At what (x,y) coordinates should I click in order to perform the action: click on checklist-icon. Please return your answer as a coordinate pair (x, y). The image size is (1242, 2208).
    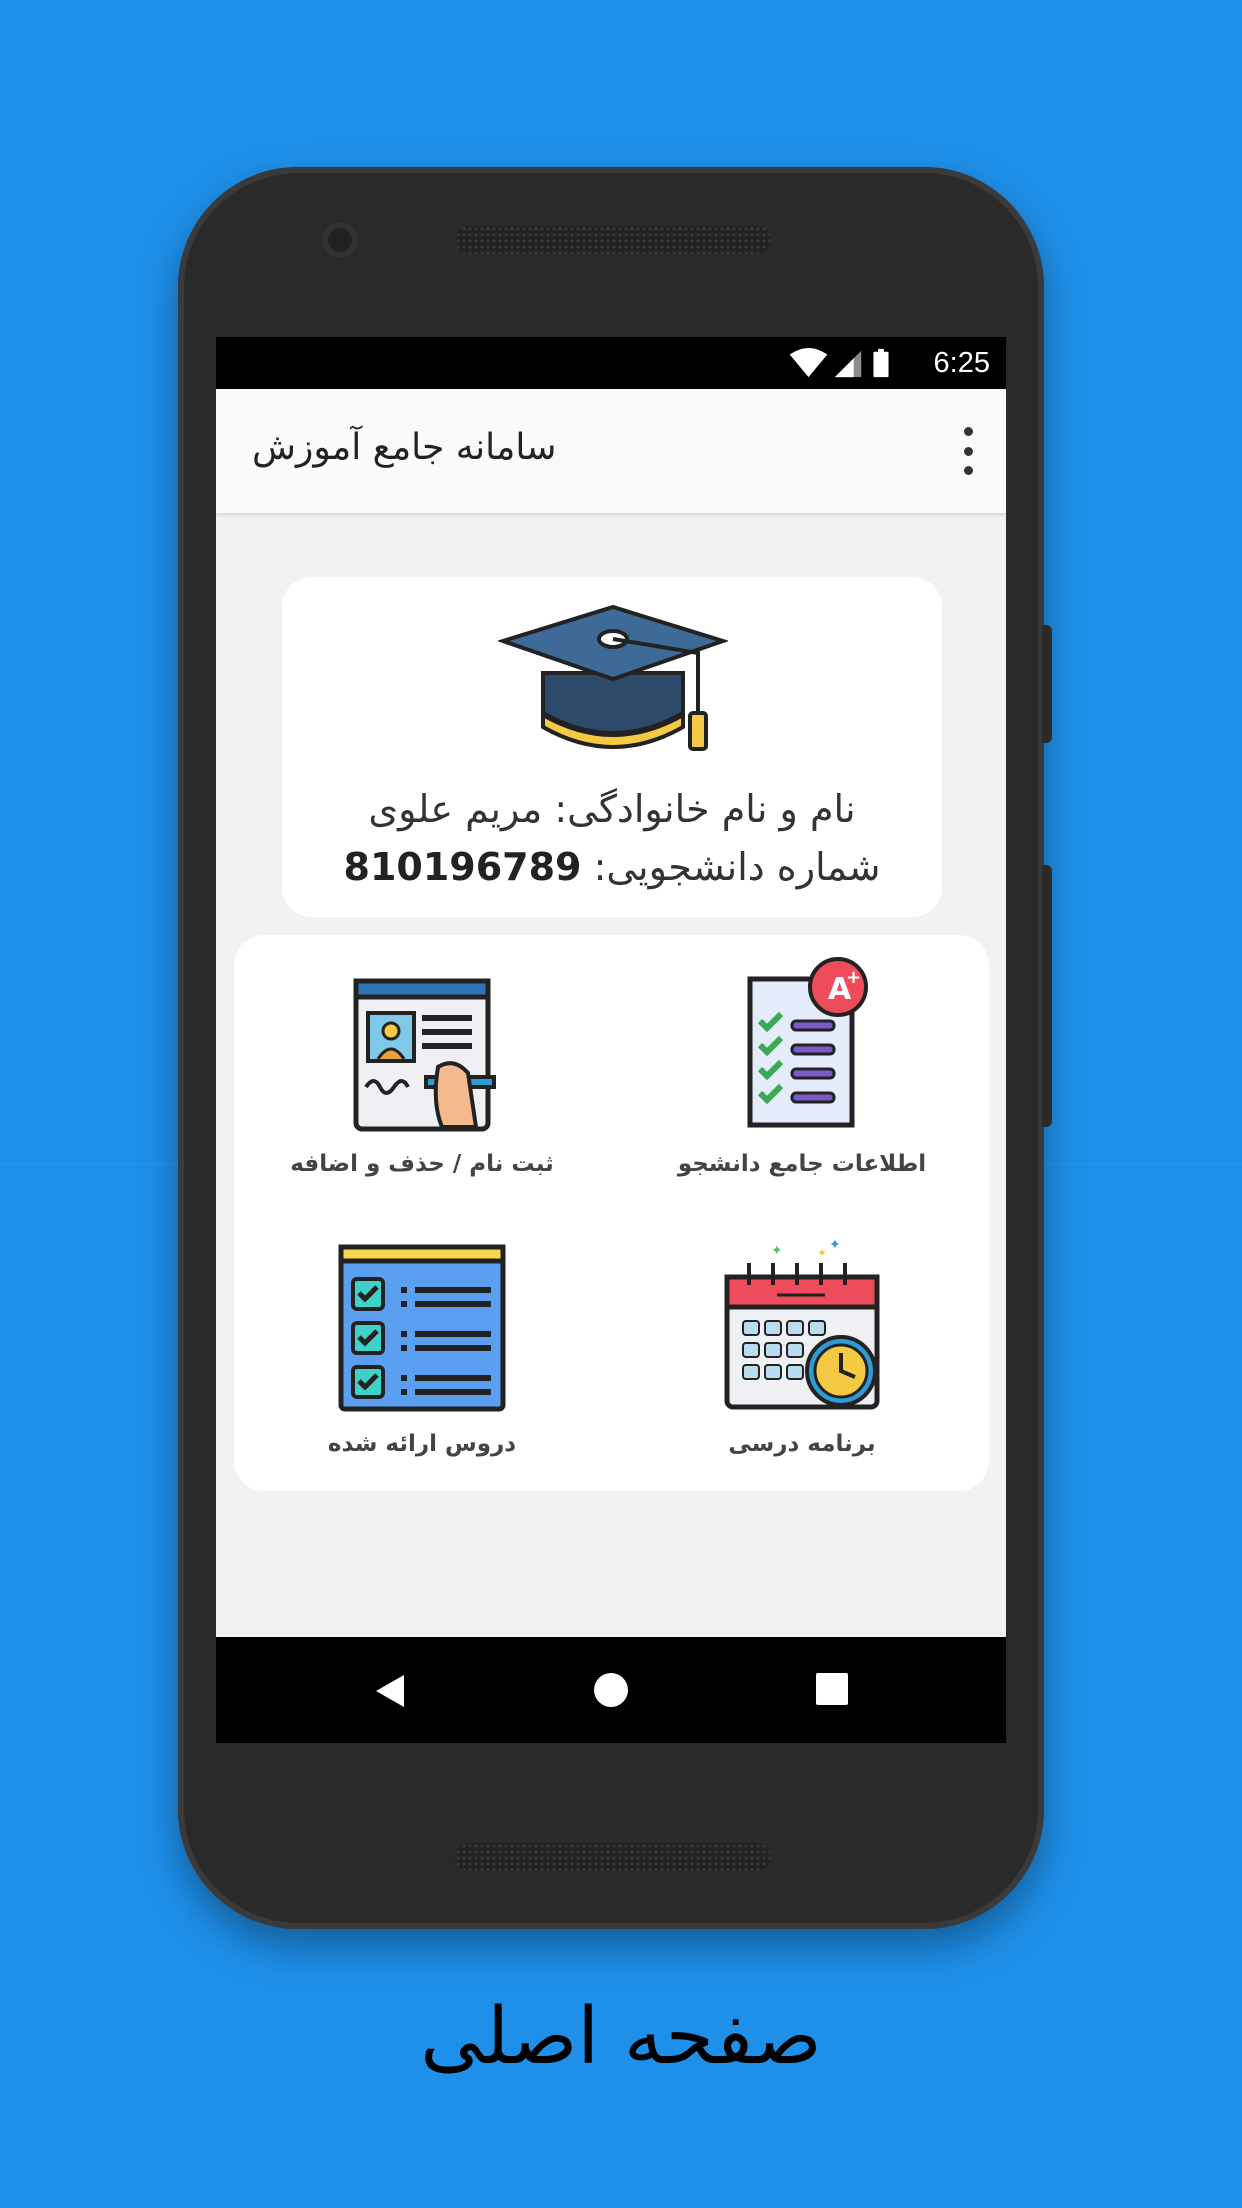
    Looking at the image, I should click on (422, 1328).